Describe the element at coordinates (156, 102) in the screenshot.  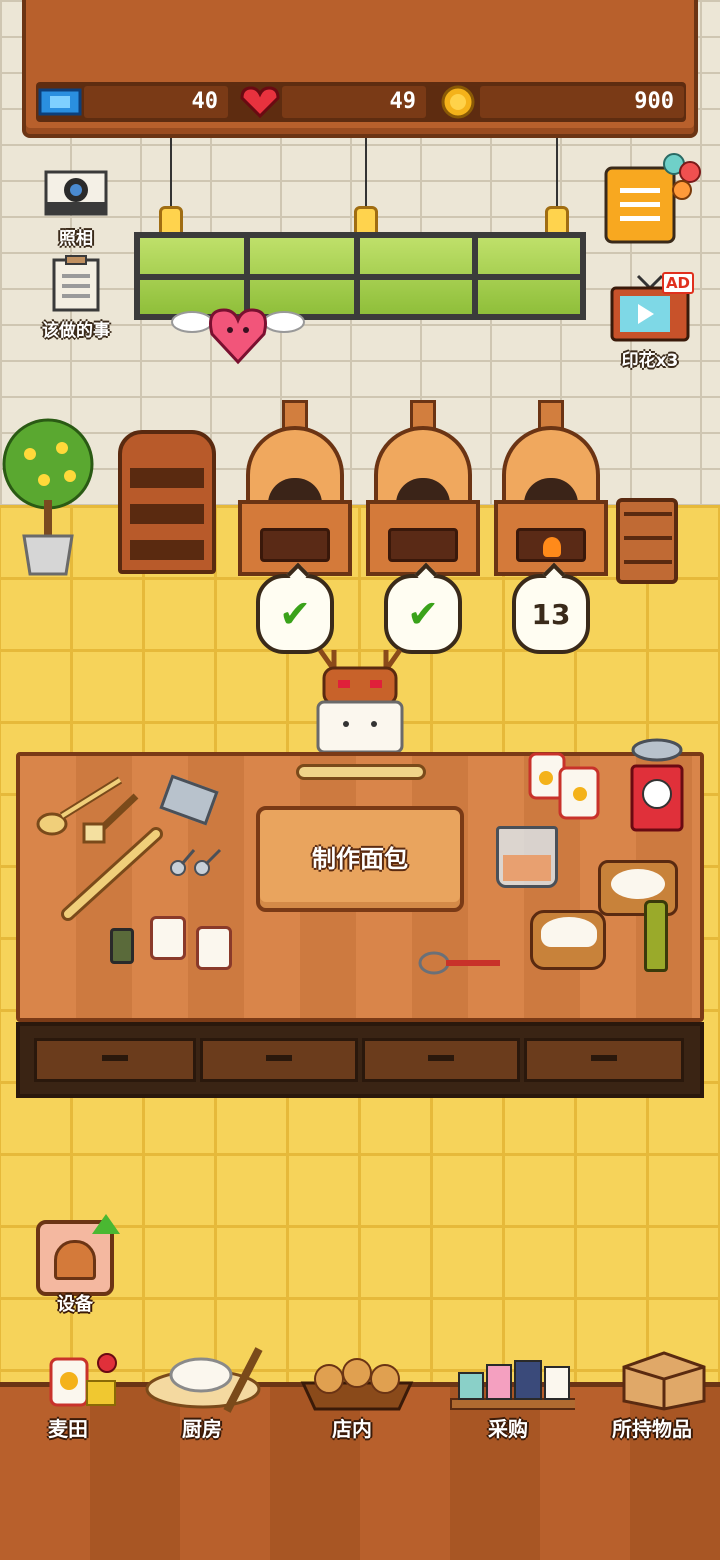
I see `ticket-count: 40` at that location.